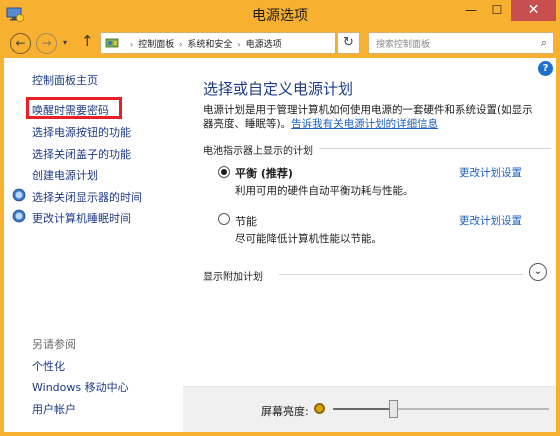 The image size is (560, 436). Describe the element at coordinates (87, 197) in the screenshot. I see `sidebar-item-display-off: 选择关闭显示器的时间` at that location.